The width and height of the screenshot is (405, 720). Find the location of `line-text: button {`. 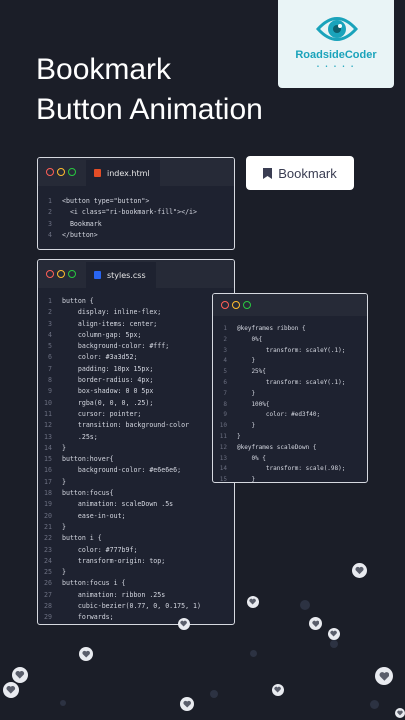

line-text: button { is located at coordinates (78, 301).